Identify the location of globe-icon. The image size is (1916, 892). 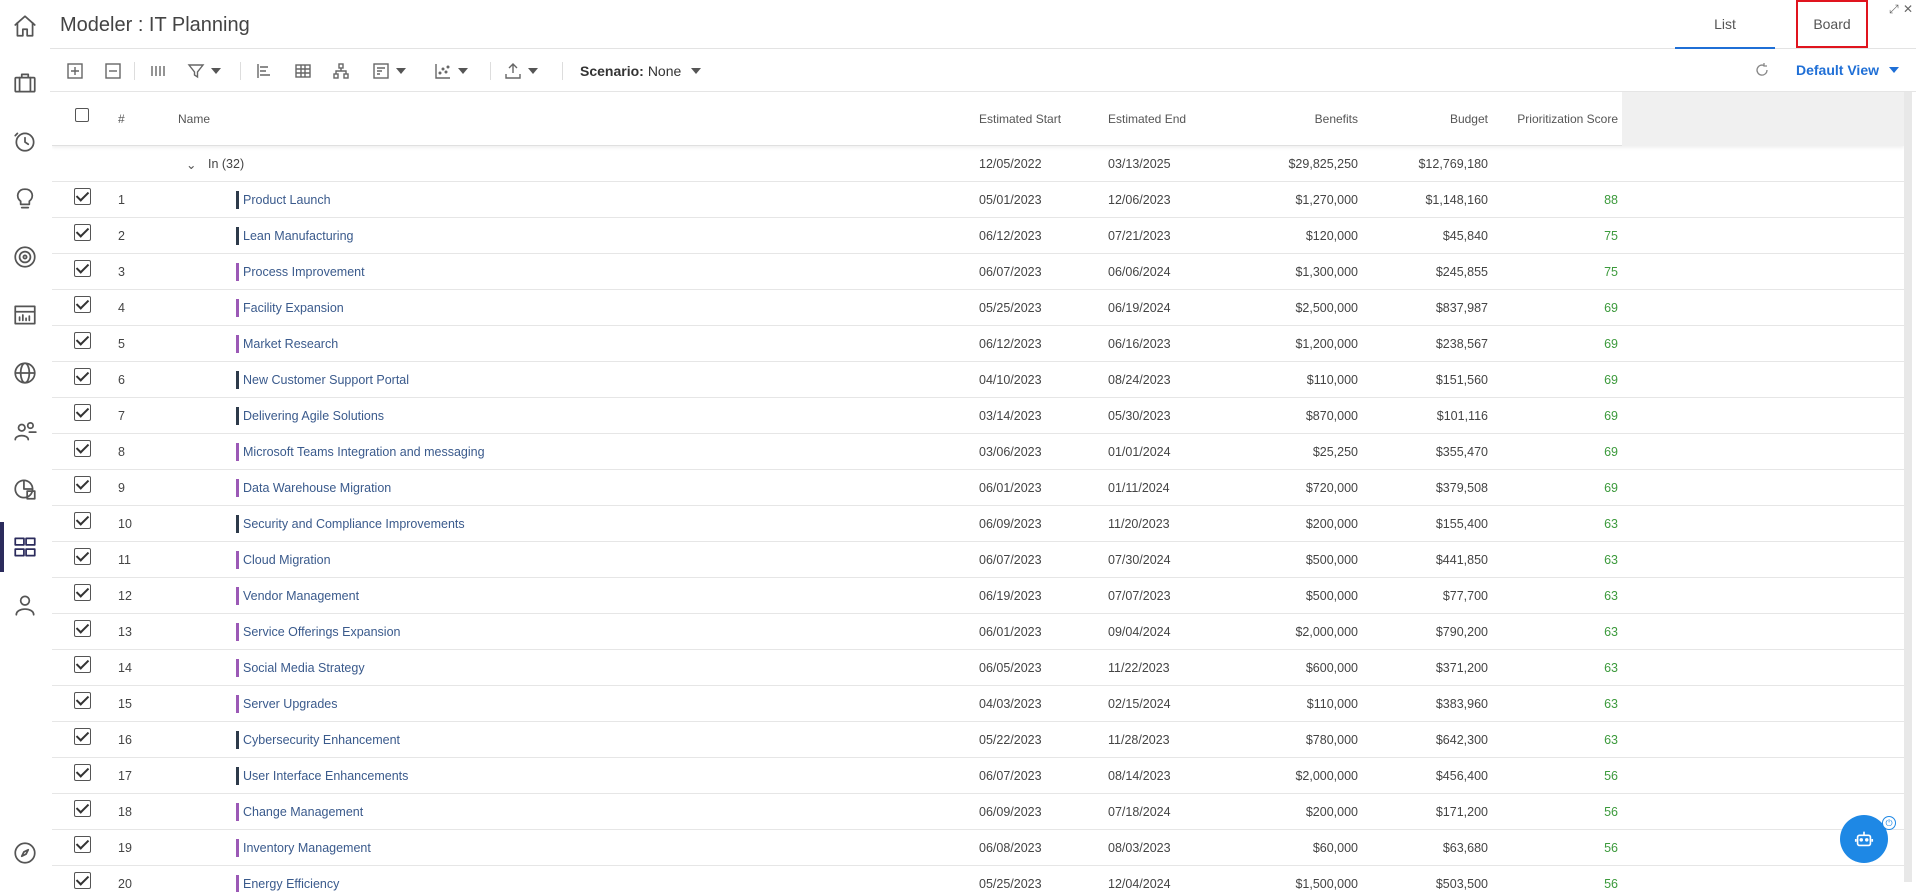
(25, 373).